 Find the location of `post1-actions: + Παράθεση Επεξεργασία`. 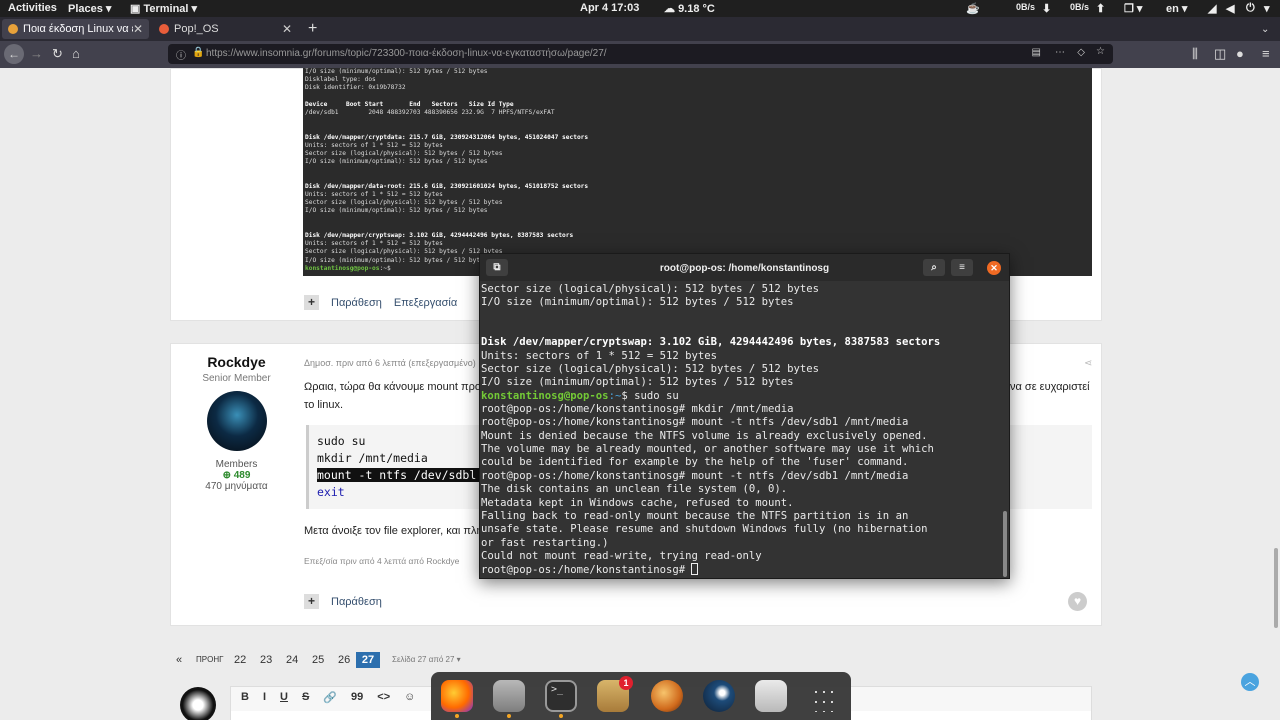

post1-actions: + Παράθεση Επεξεργασία is located at coordinates (380, 302).